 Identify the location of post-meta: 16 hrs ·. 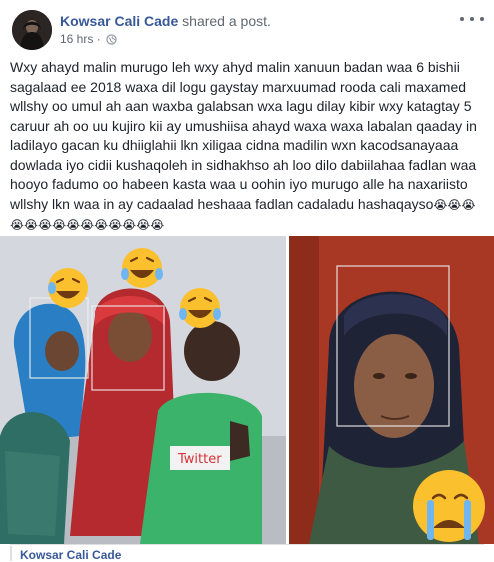
(88, 39).